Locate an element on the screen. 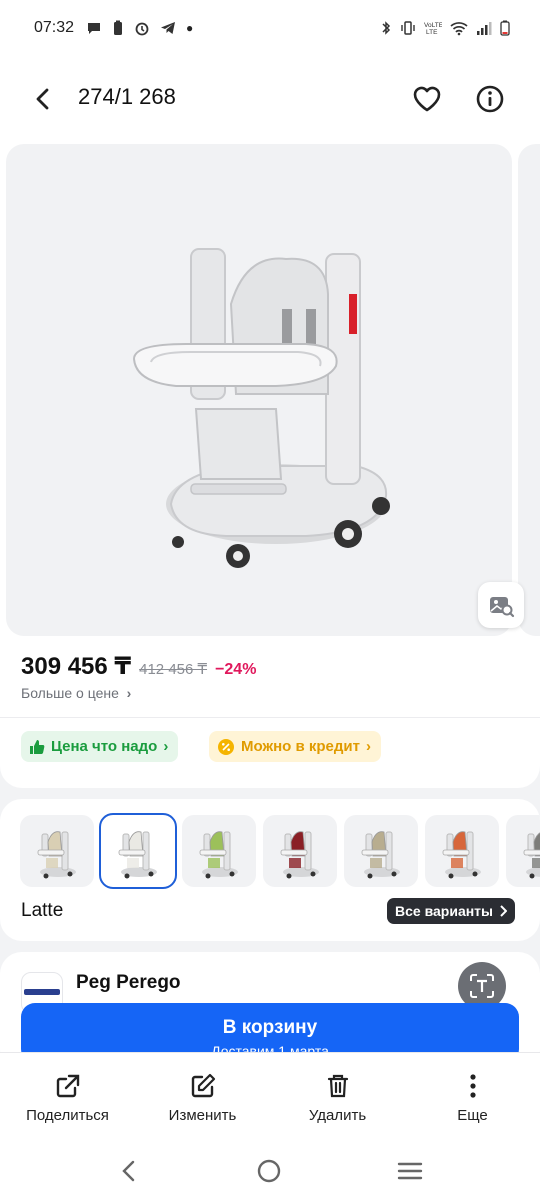  good-price-label: Цена что надо is located at coordinates (104, 746).